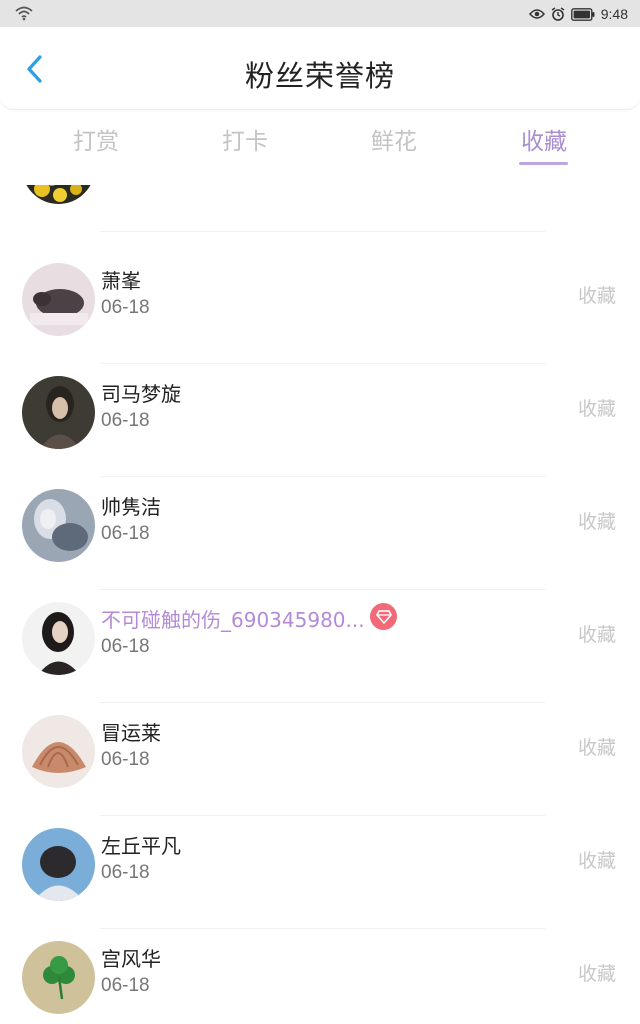 This screenshot has height=1024, width=640. What do you see at coordinates (319, 76) in the screenshot?
I see `page-title: 粉丝荣誉榜` at bounding box center [319, 76].